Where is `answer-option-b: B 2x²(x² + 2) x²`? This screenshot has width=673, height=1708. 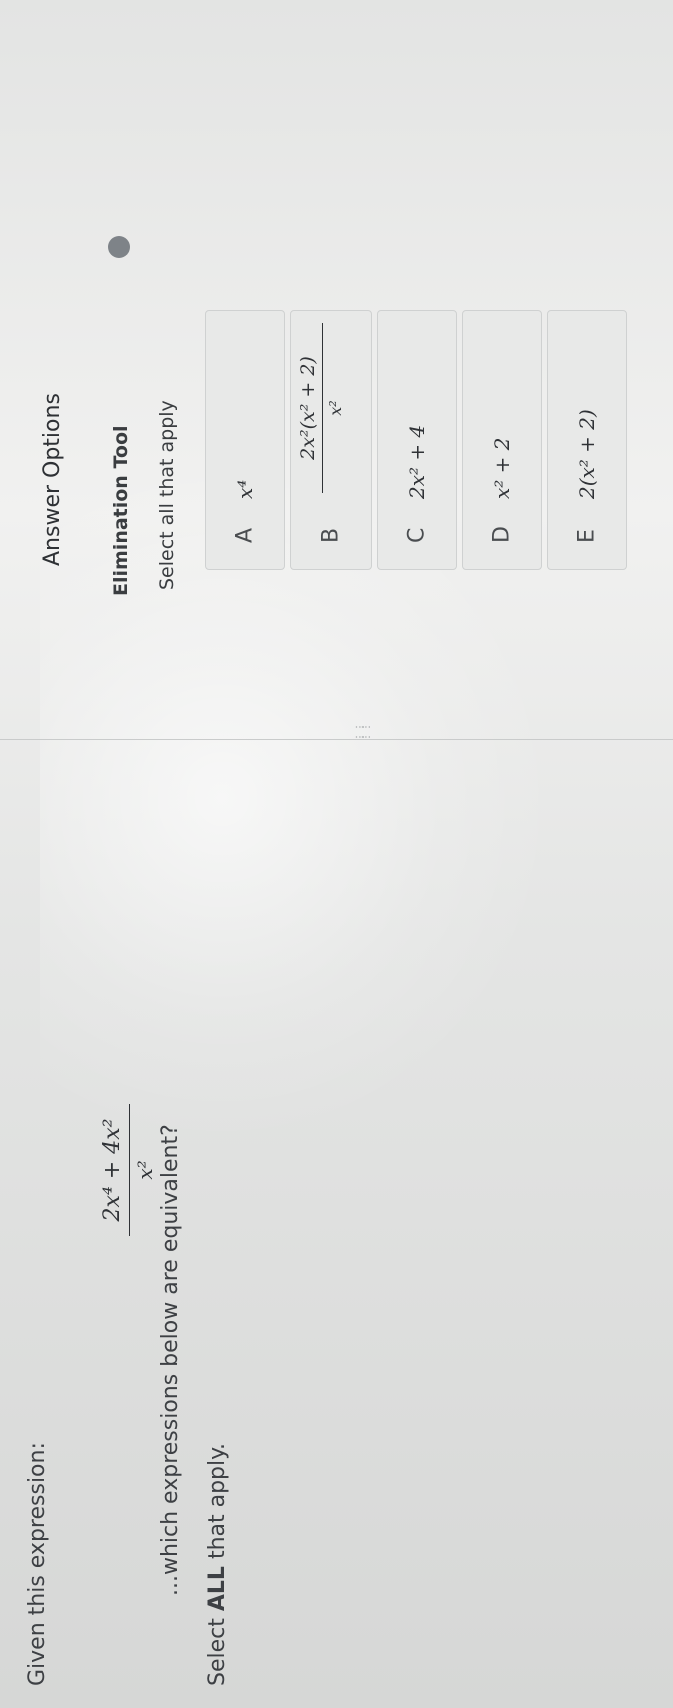
answer-option-b: B 2x²(x² + 2) x² is located at coordinates (331, 440).